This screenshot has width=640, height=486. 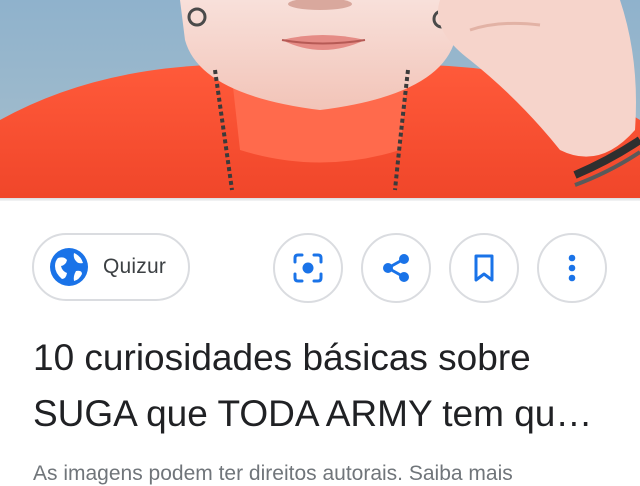 I want to click on bookmark-icon, so click(x=484, y=268).